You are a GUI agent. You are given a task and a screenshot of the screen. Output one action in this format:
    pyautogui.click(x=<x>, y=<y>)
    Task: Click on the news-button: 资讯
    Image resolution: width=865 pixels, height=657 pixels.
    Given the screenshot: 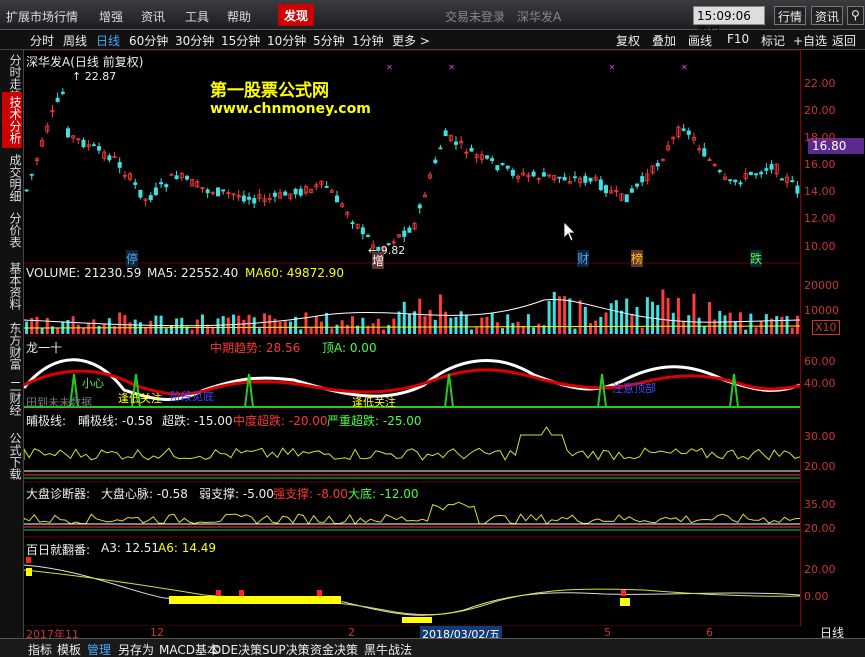 What is the action you would take?
    pyautogui.click(x=827, y=15)
    